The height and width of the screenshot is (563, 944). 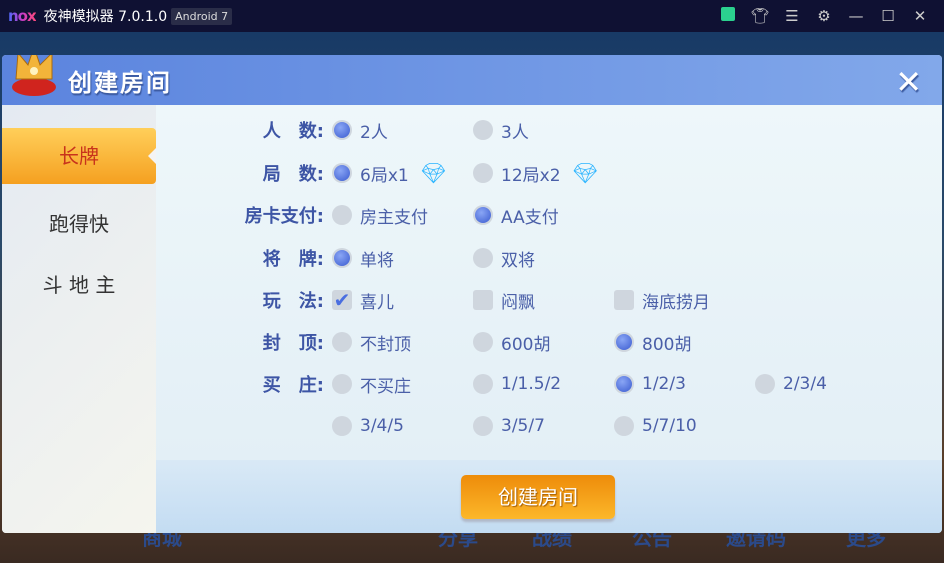 What do you see at coordinates (792, 16) in the screenshot?
I see `menu-icon: ☰` at bounding box center [792, 16].